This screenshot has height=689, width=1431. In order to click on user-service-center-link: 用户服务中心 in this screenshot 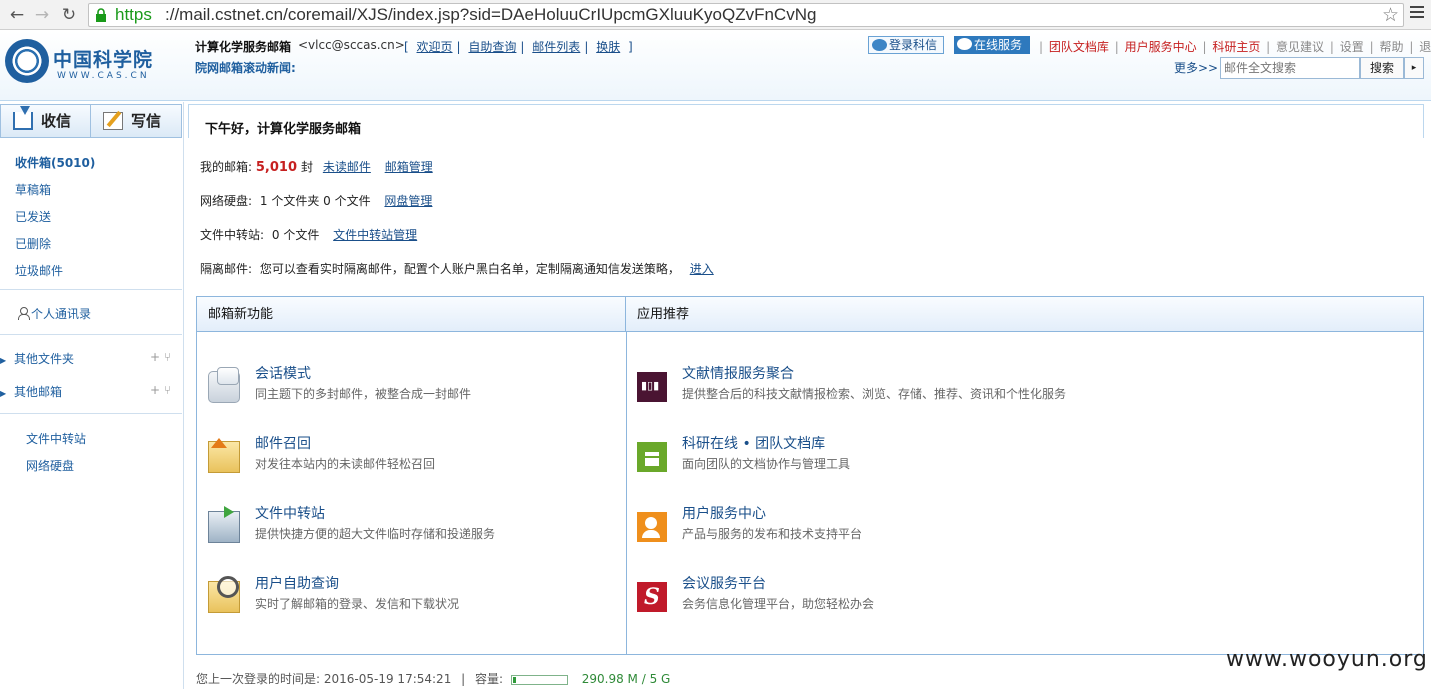, I will do `click(1161, 47)`.